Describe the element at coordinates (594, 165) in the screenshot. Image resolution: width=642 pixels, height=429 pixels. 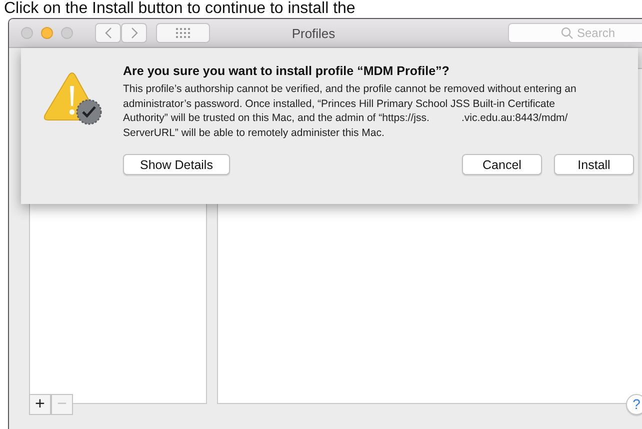
I see `dialog-button: Install` at that location.